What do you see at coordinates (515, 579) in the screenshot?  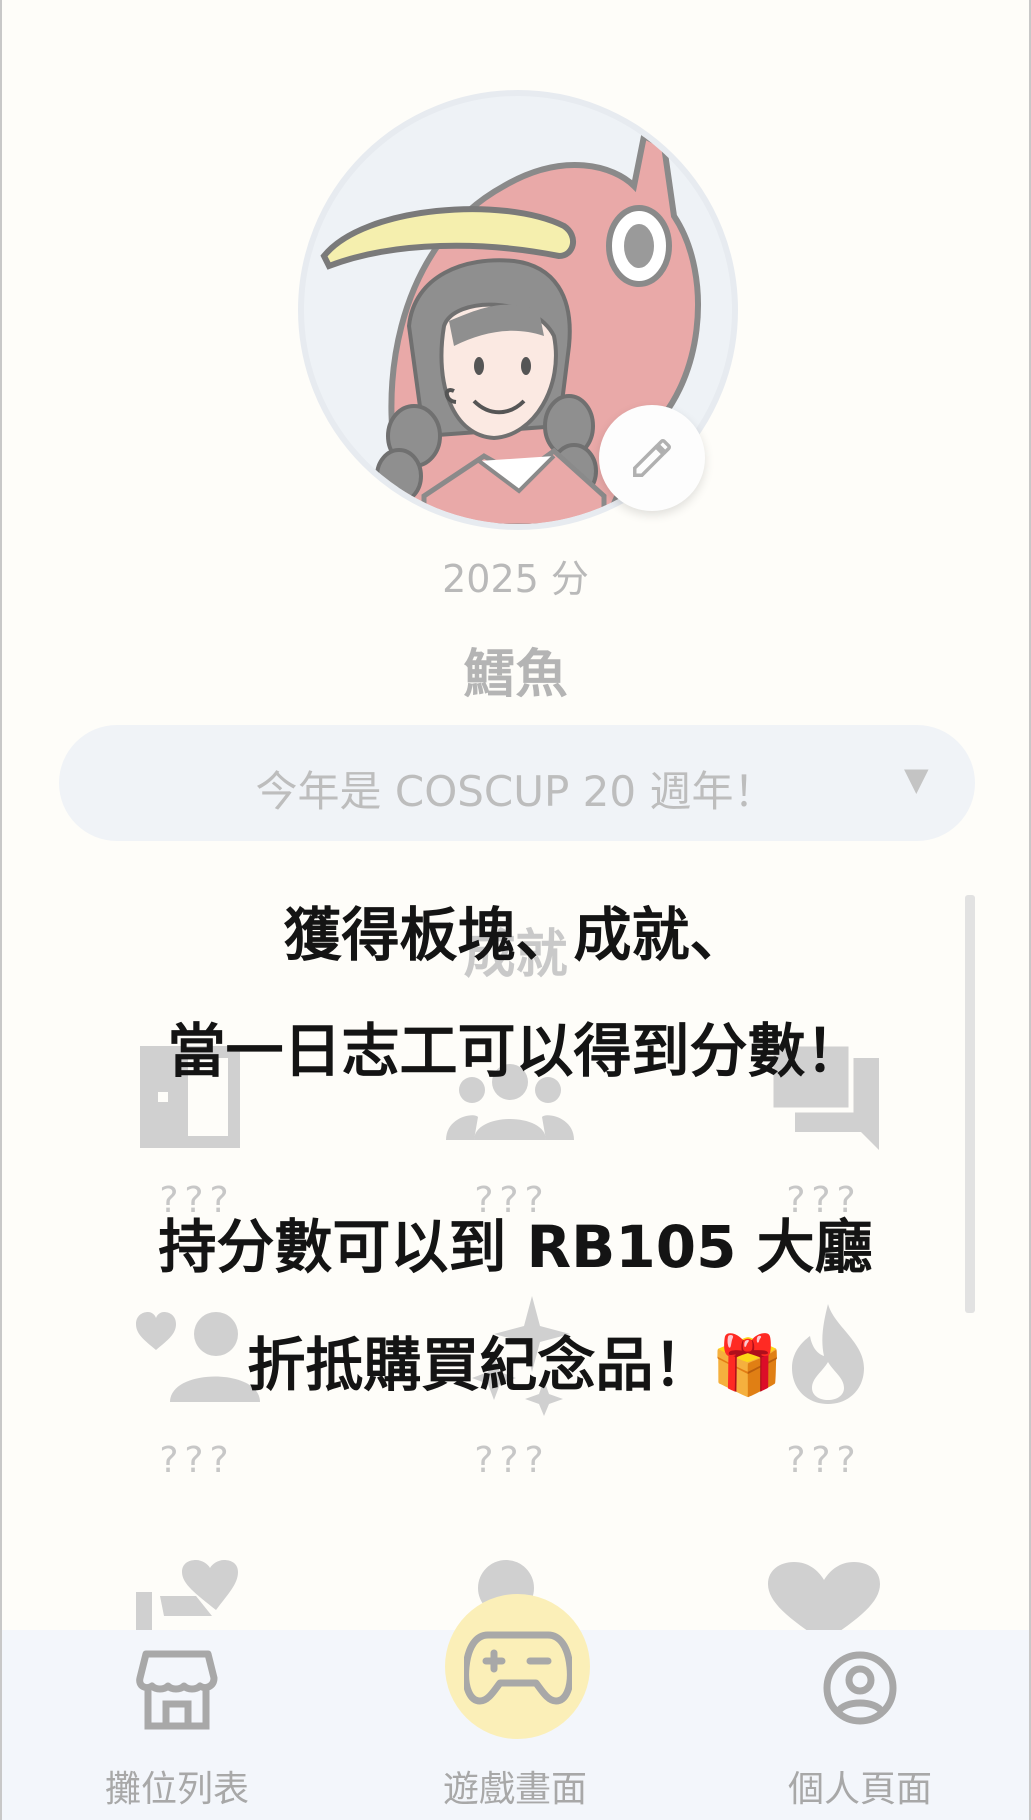 I see `score-text: 2025 分` at bounding box center [515, 579].